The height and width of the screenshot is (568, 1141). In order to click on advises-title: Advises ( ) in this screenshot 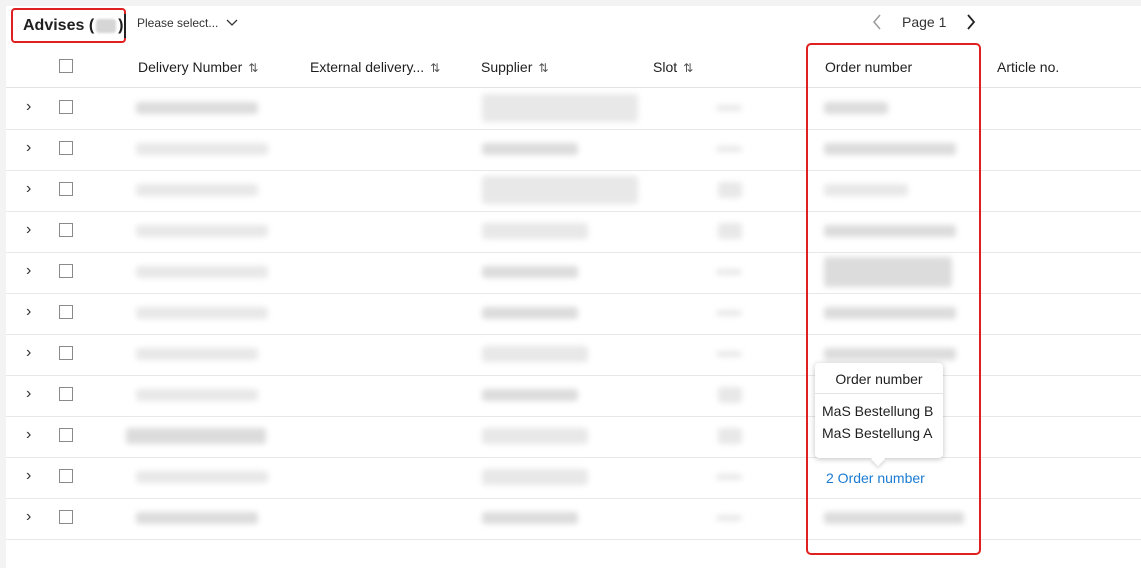, I will do `click(68, 25)`.